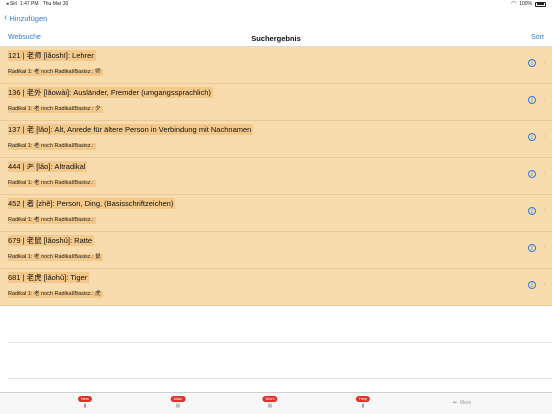  What do you see at coordinates (12, 4) in the screenshot?
I see `carrier-label: ◂ Siri` at bounding box center [12, 4].